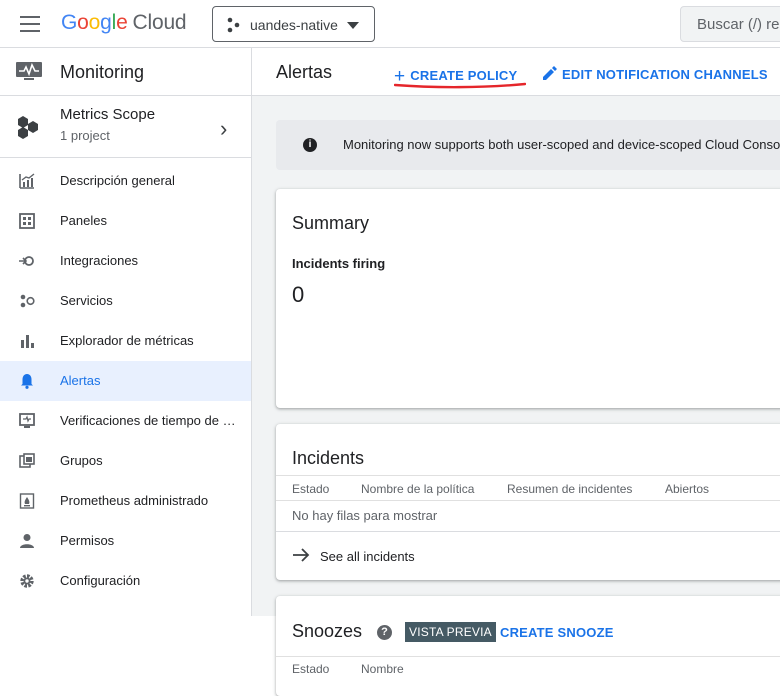 The image size is (780, 696). Describe the element at coordinates (665, 74) in the screenshot. I see `edit-channels-label: EDIT NOTIFICATION CHANNELS` at that location.